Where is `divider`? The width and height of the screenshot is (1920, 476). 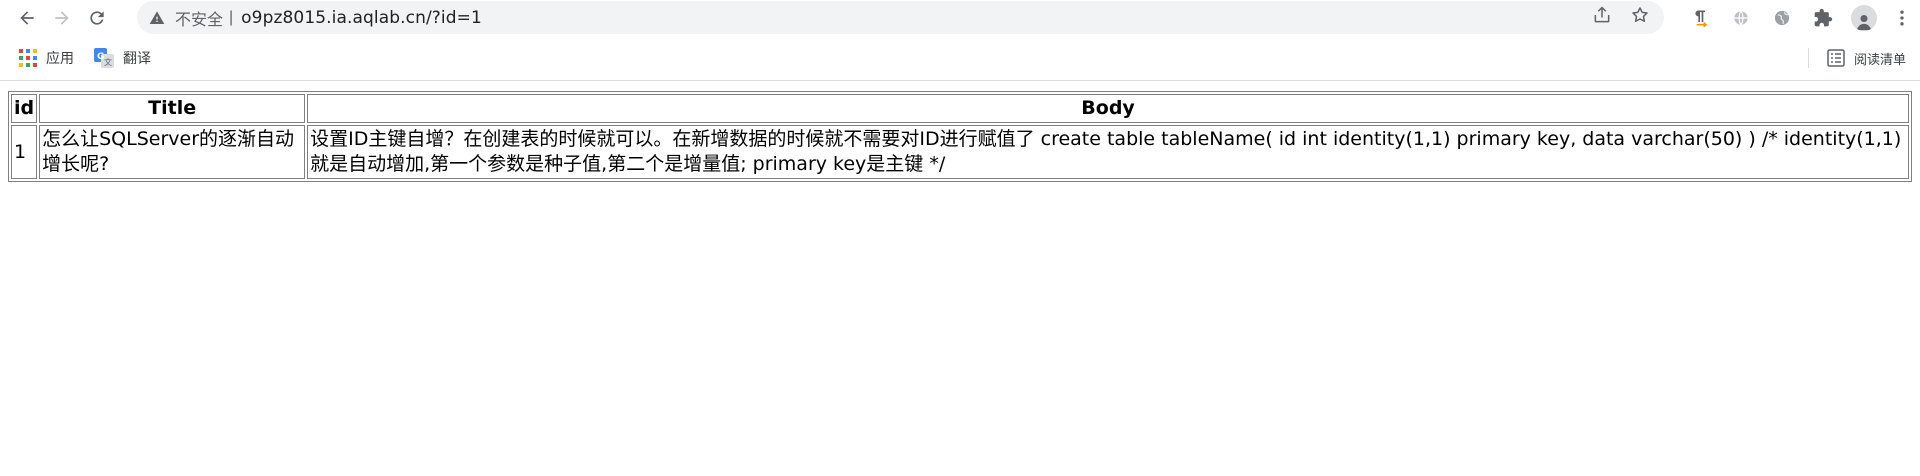
divider is located at coordinates (1808, 58).